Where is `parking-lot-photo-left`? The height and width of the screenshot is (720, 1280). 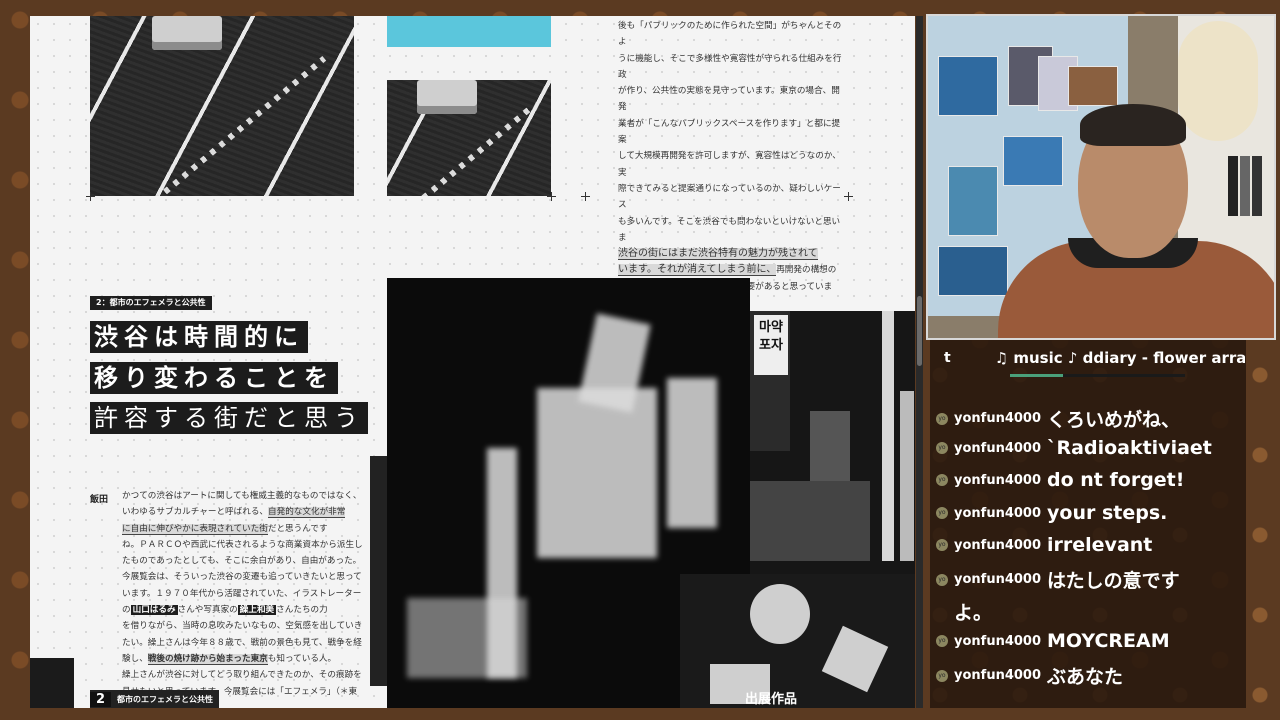
parking-lot-photo-left is located at coordinates (222, 106).